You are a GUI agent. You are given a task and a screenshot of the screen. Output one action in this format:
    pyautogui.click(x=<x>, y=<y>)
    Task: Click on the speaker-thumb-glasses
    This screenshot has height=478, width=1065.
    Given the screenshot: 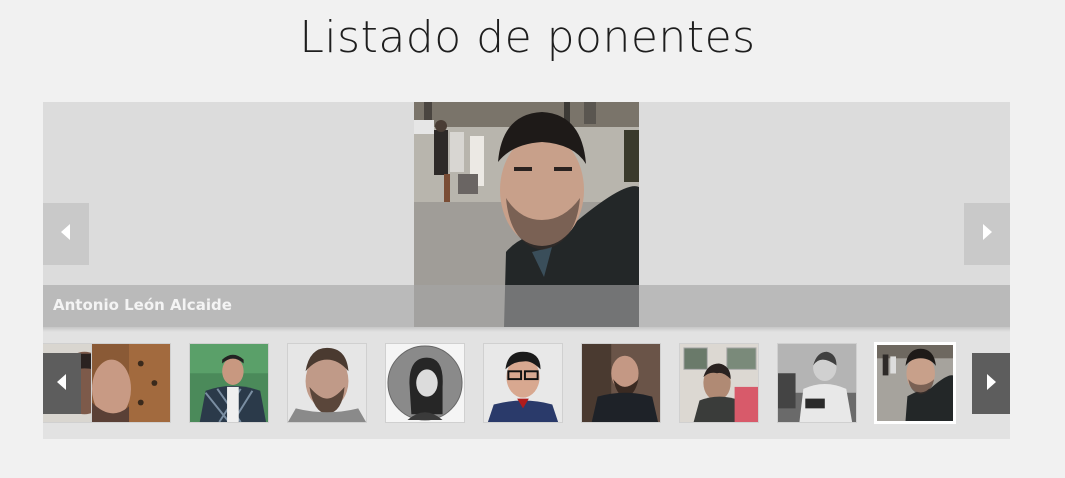 What is the action you would take?
    pyautogui.click(x=523, y=383)
    